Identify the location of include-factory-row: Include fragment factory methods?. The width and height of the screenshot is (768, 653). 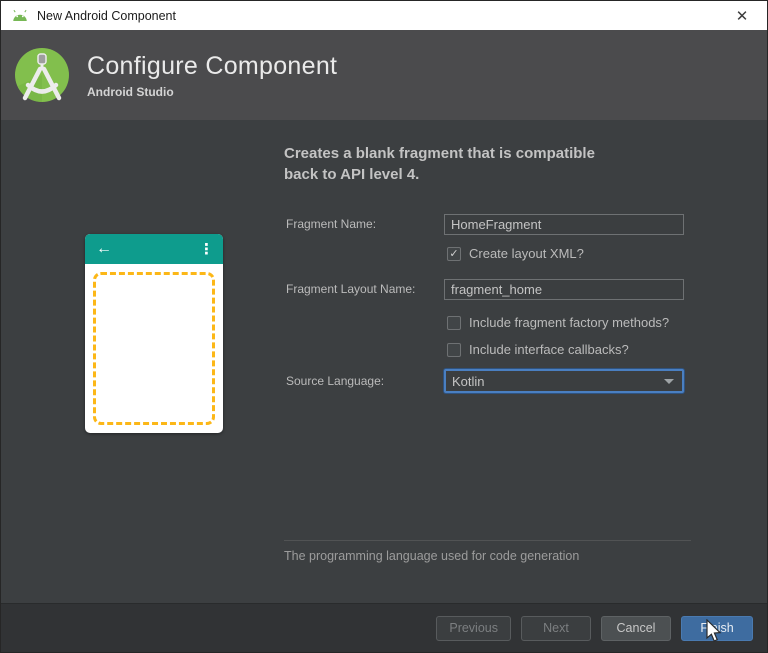
(558, 322).